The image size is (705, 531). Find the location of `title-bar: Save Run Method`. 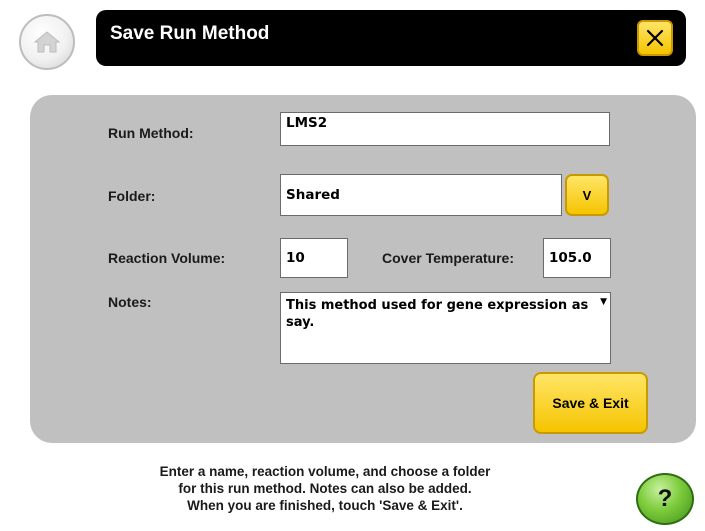

title-bar: Save Run Method is located at coordinates (391, 38).